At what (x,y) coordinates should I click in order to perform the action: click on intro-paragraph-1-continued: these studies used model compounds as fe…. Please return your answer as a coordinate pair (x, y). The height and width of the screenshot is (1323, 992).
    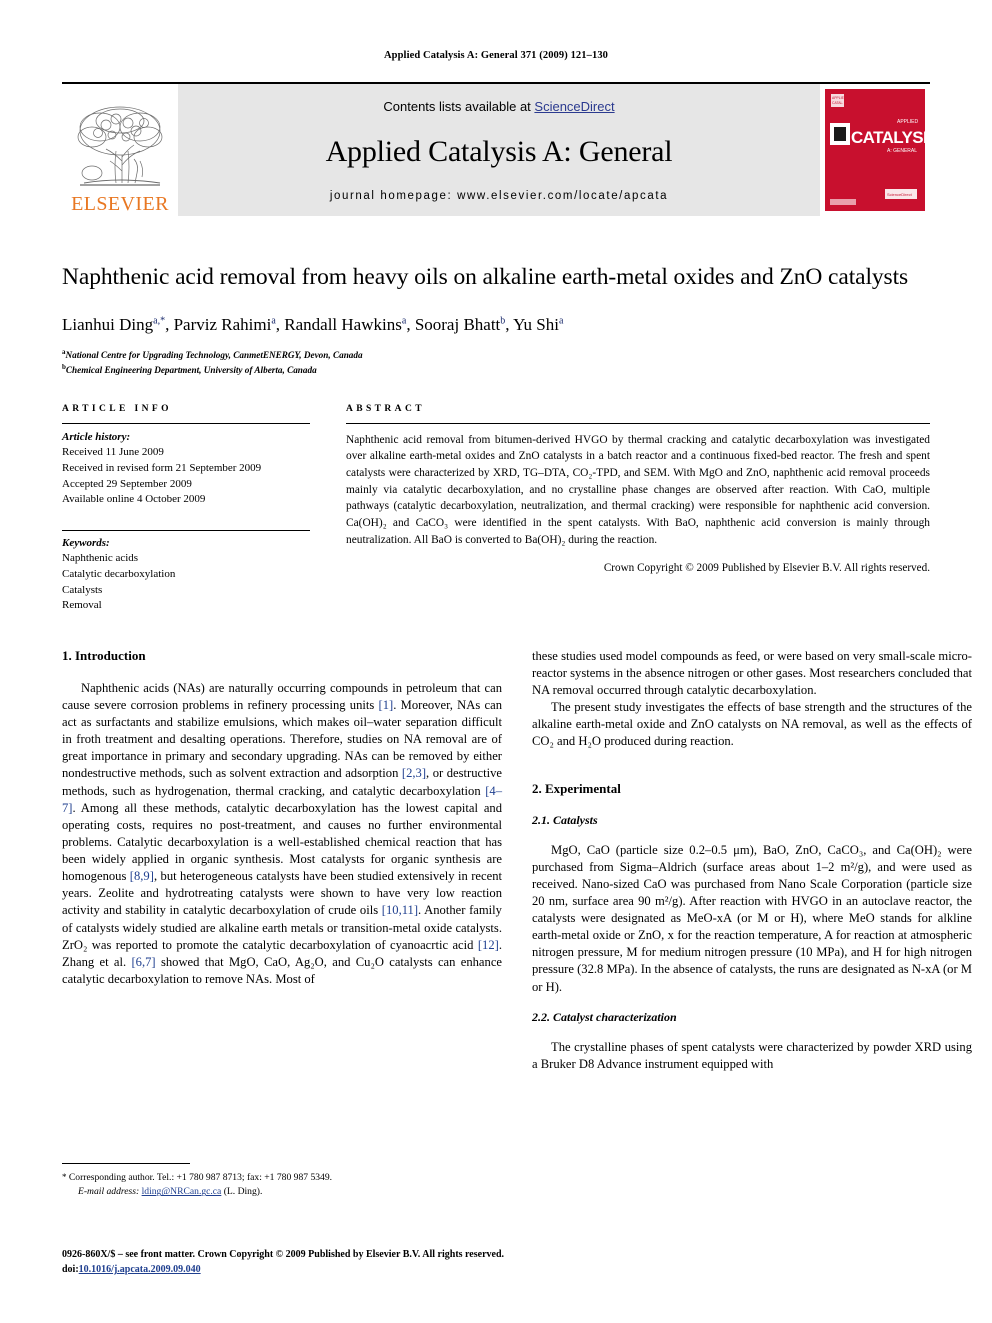
    Looking at the image, I should click on (752, 673).